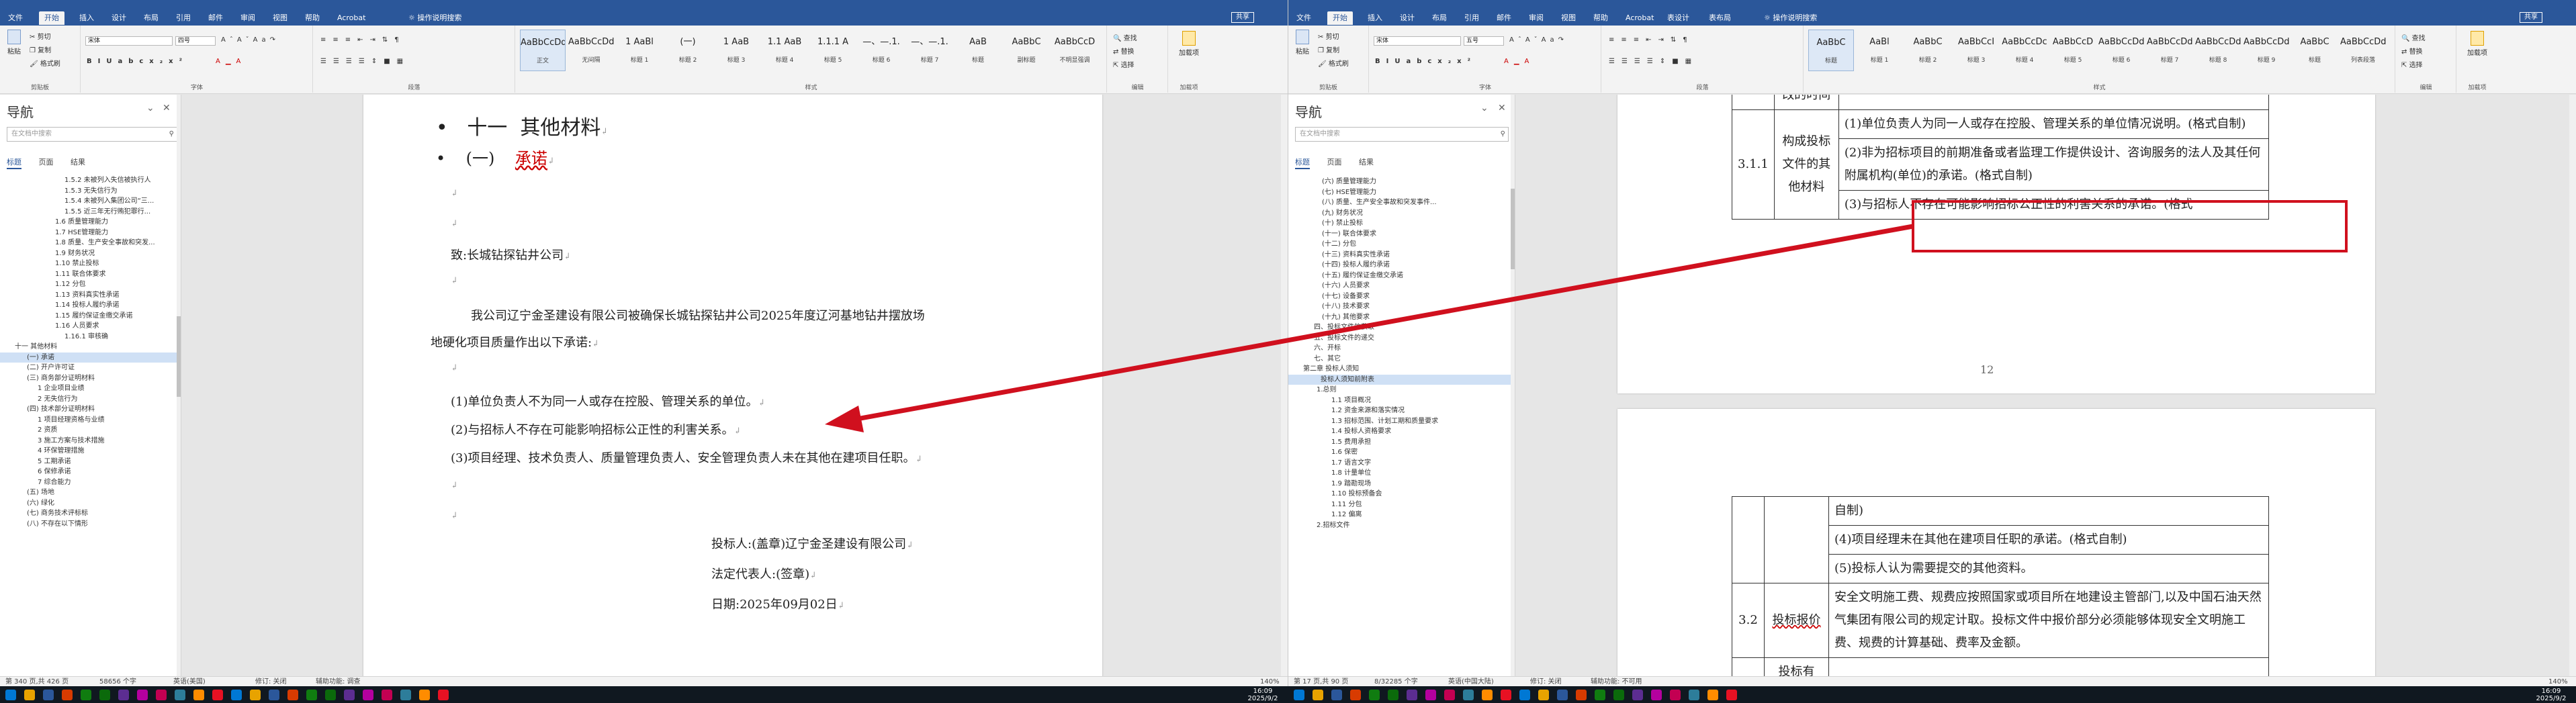  What do you see at coordinates (845, 419) in the screenshot?
I see `annotation-arrow-head` at bounding box center [845, 419].